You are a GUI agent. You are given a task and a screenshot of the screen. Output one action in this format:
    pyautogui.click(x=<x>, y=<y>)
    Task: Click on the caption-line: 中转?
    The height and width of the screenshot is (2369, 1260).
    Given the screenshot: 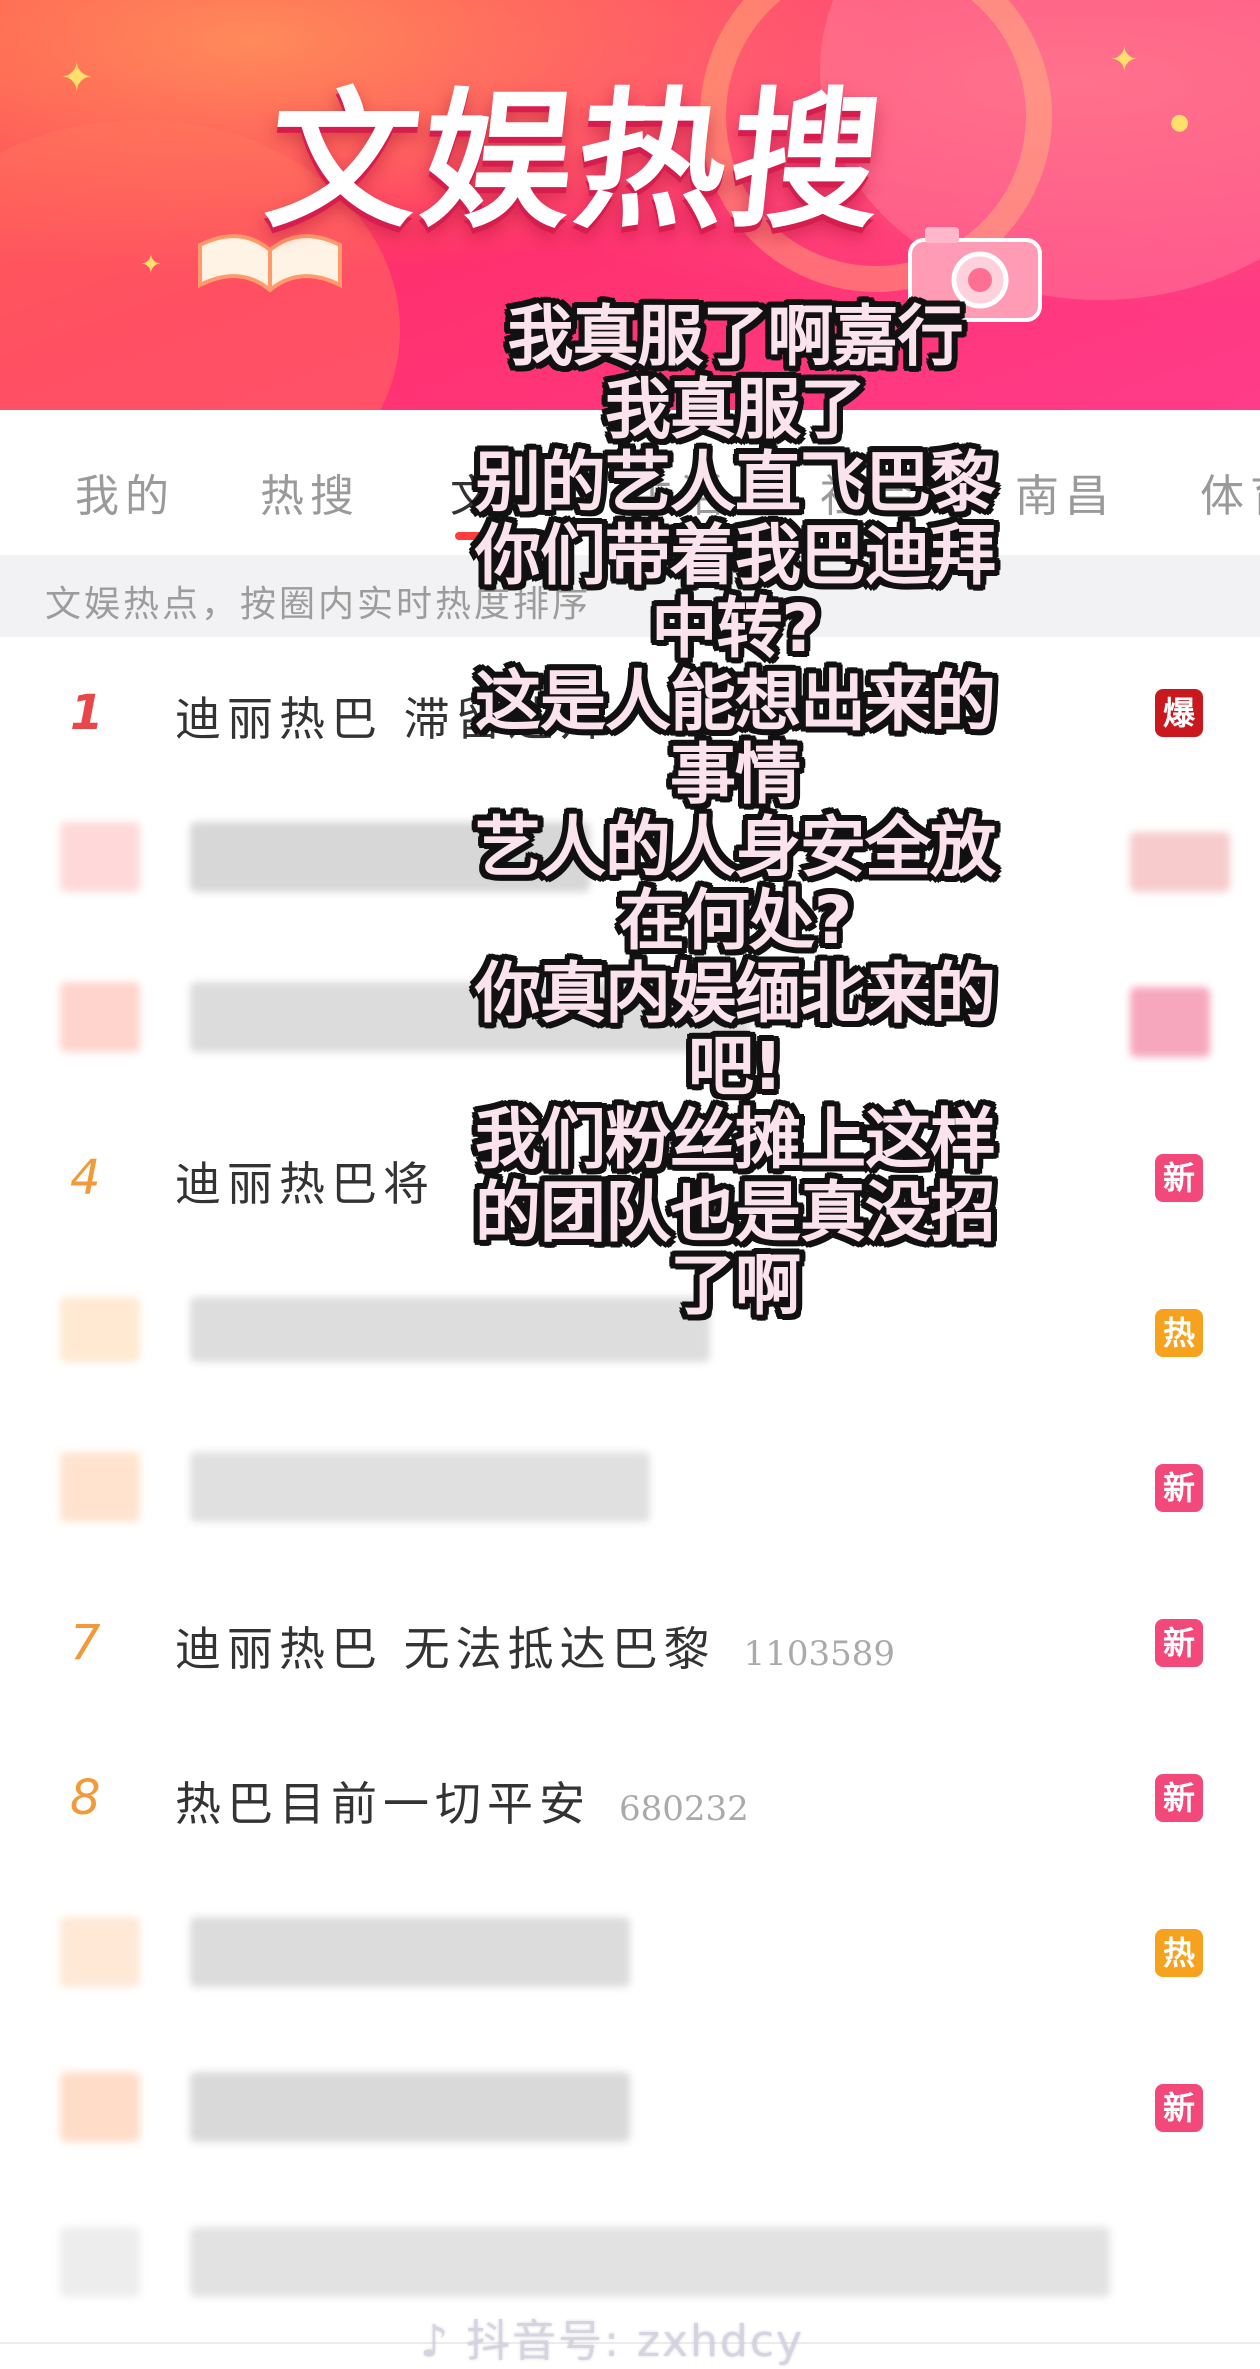 What is the action you would take?
    pyautogui.click(x=735, y=628)
    